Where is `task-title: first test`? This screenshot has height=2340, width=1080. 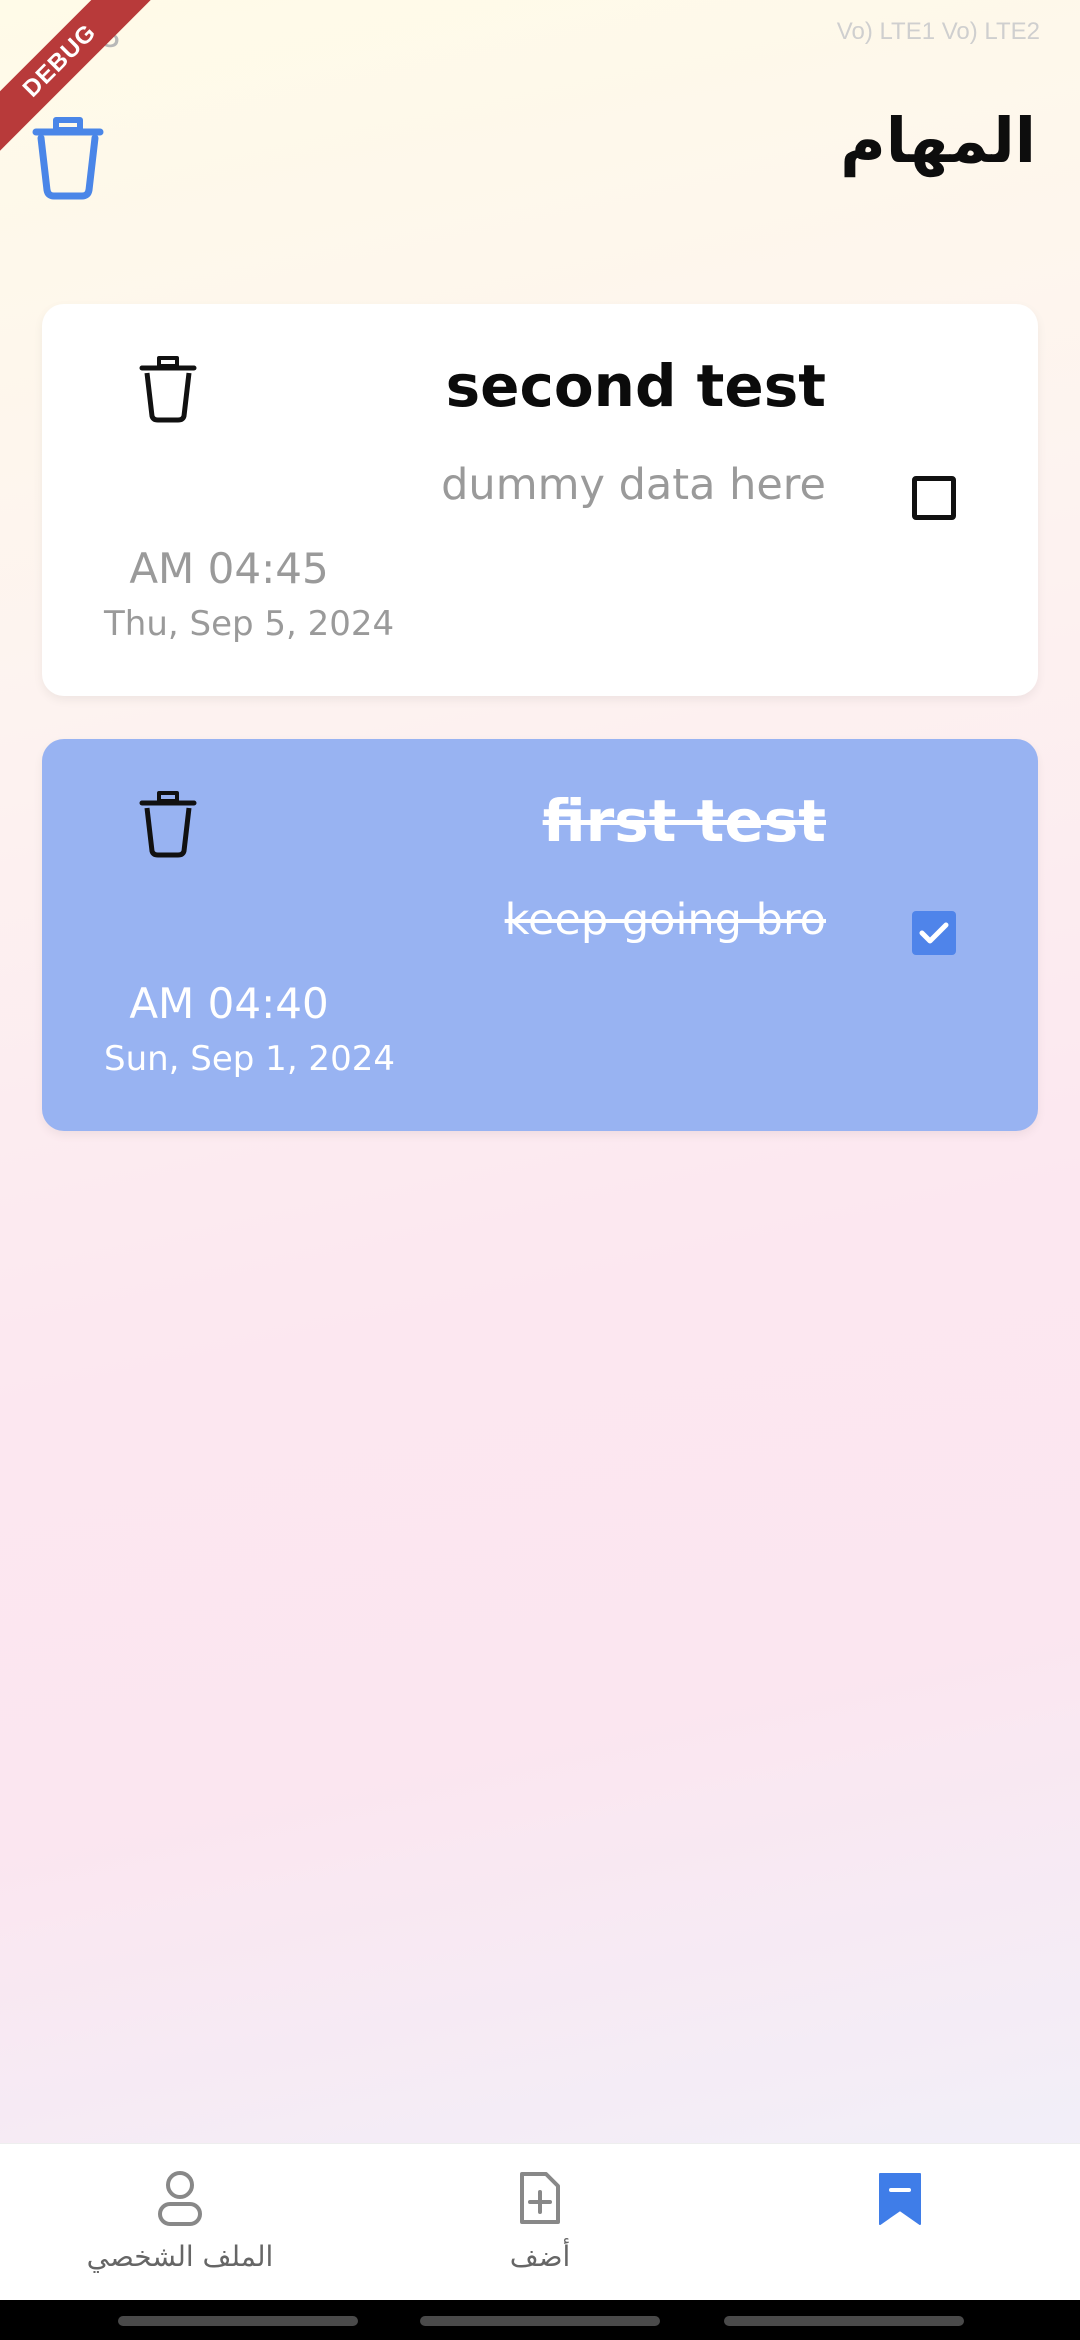 task-title: first test is located at coordinates (684, 821).